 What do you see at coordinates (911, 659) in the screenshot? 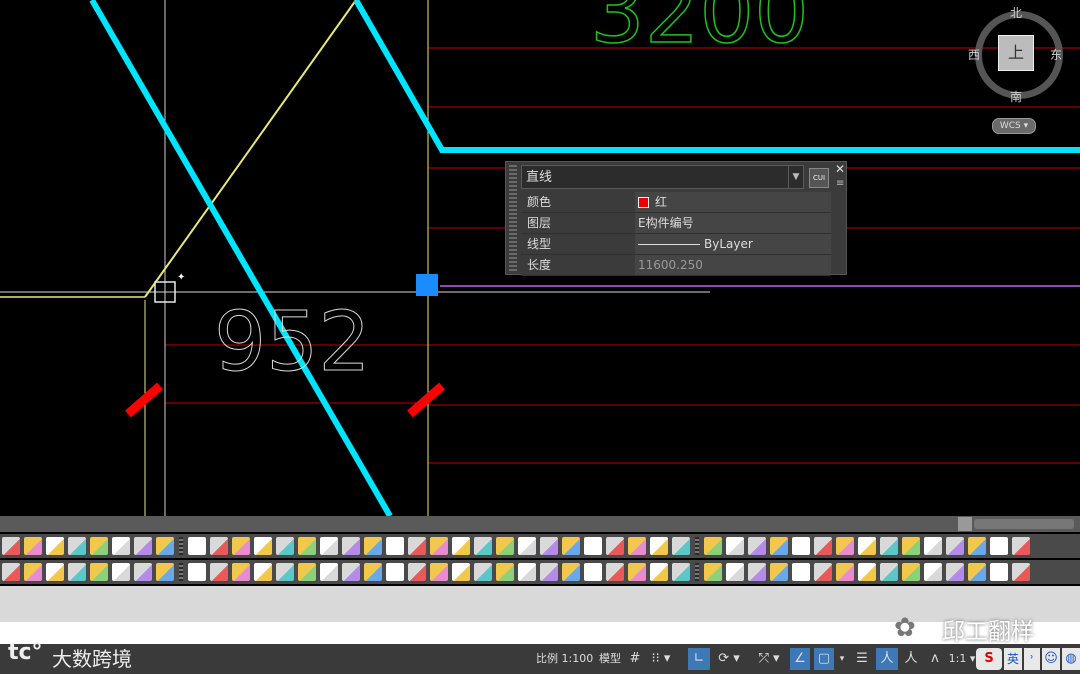
I see `auto-scale-icon: 人` at bounding box center [911, 659].